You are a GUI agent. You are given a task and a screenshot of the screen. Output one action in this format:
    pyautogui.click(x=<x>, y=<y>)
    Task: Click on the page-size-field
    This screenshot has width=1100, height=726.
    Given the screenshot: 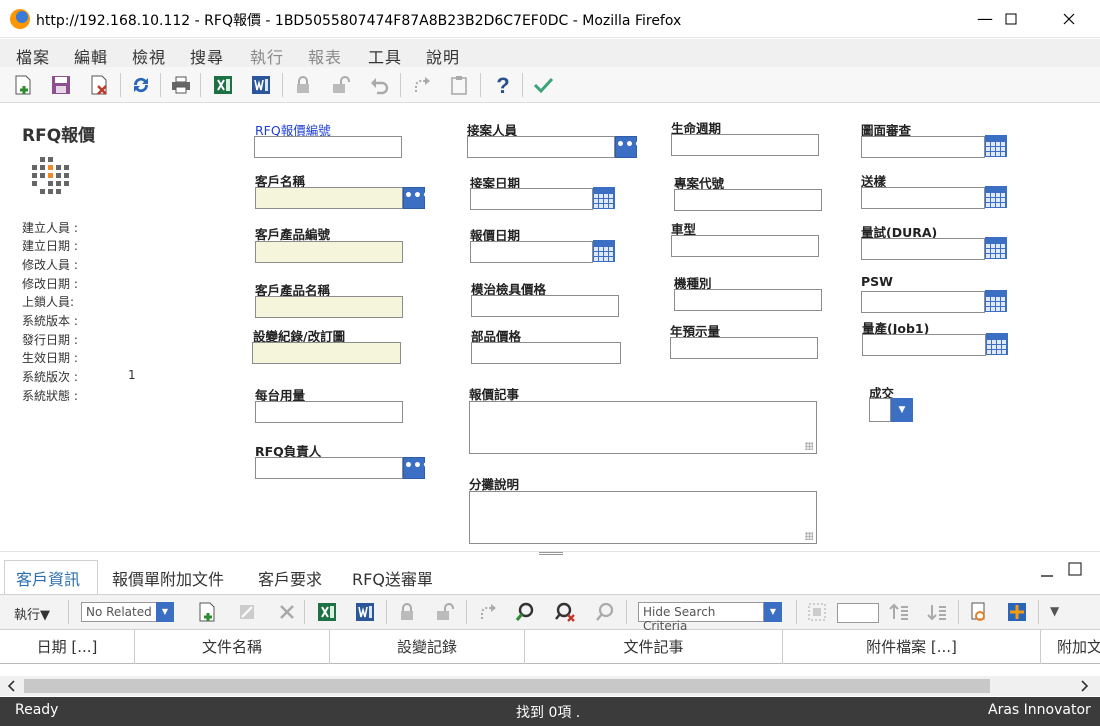 What is the action you would take?
    pyautogui.click(x=858, y=613)
    